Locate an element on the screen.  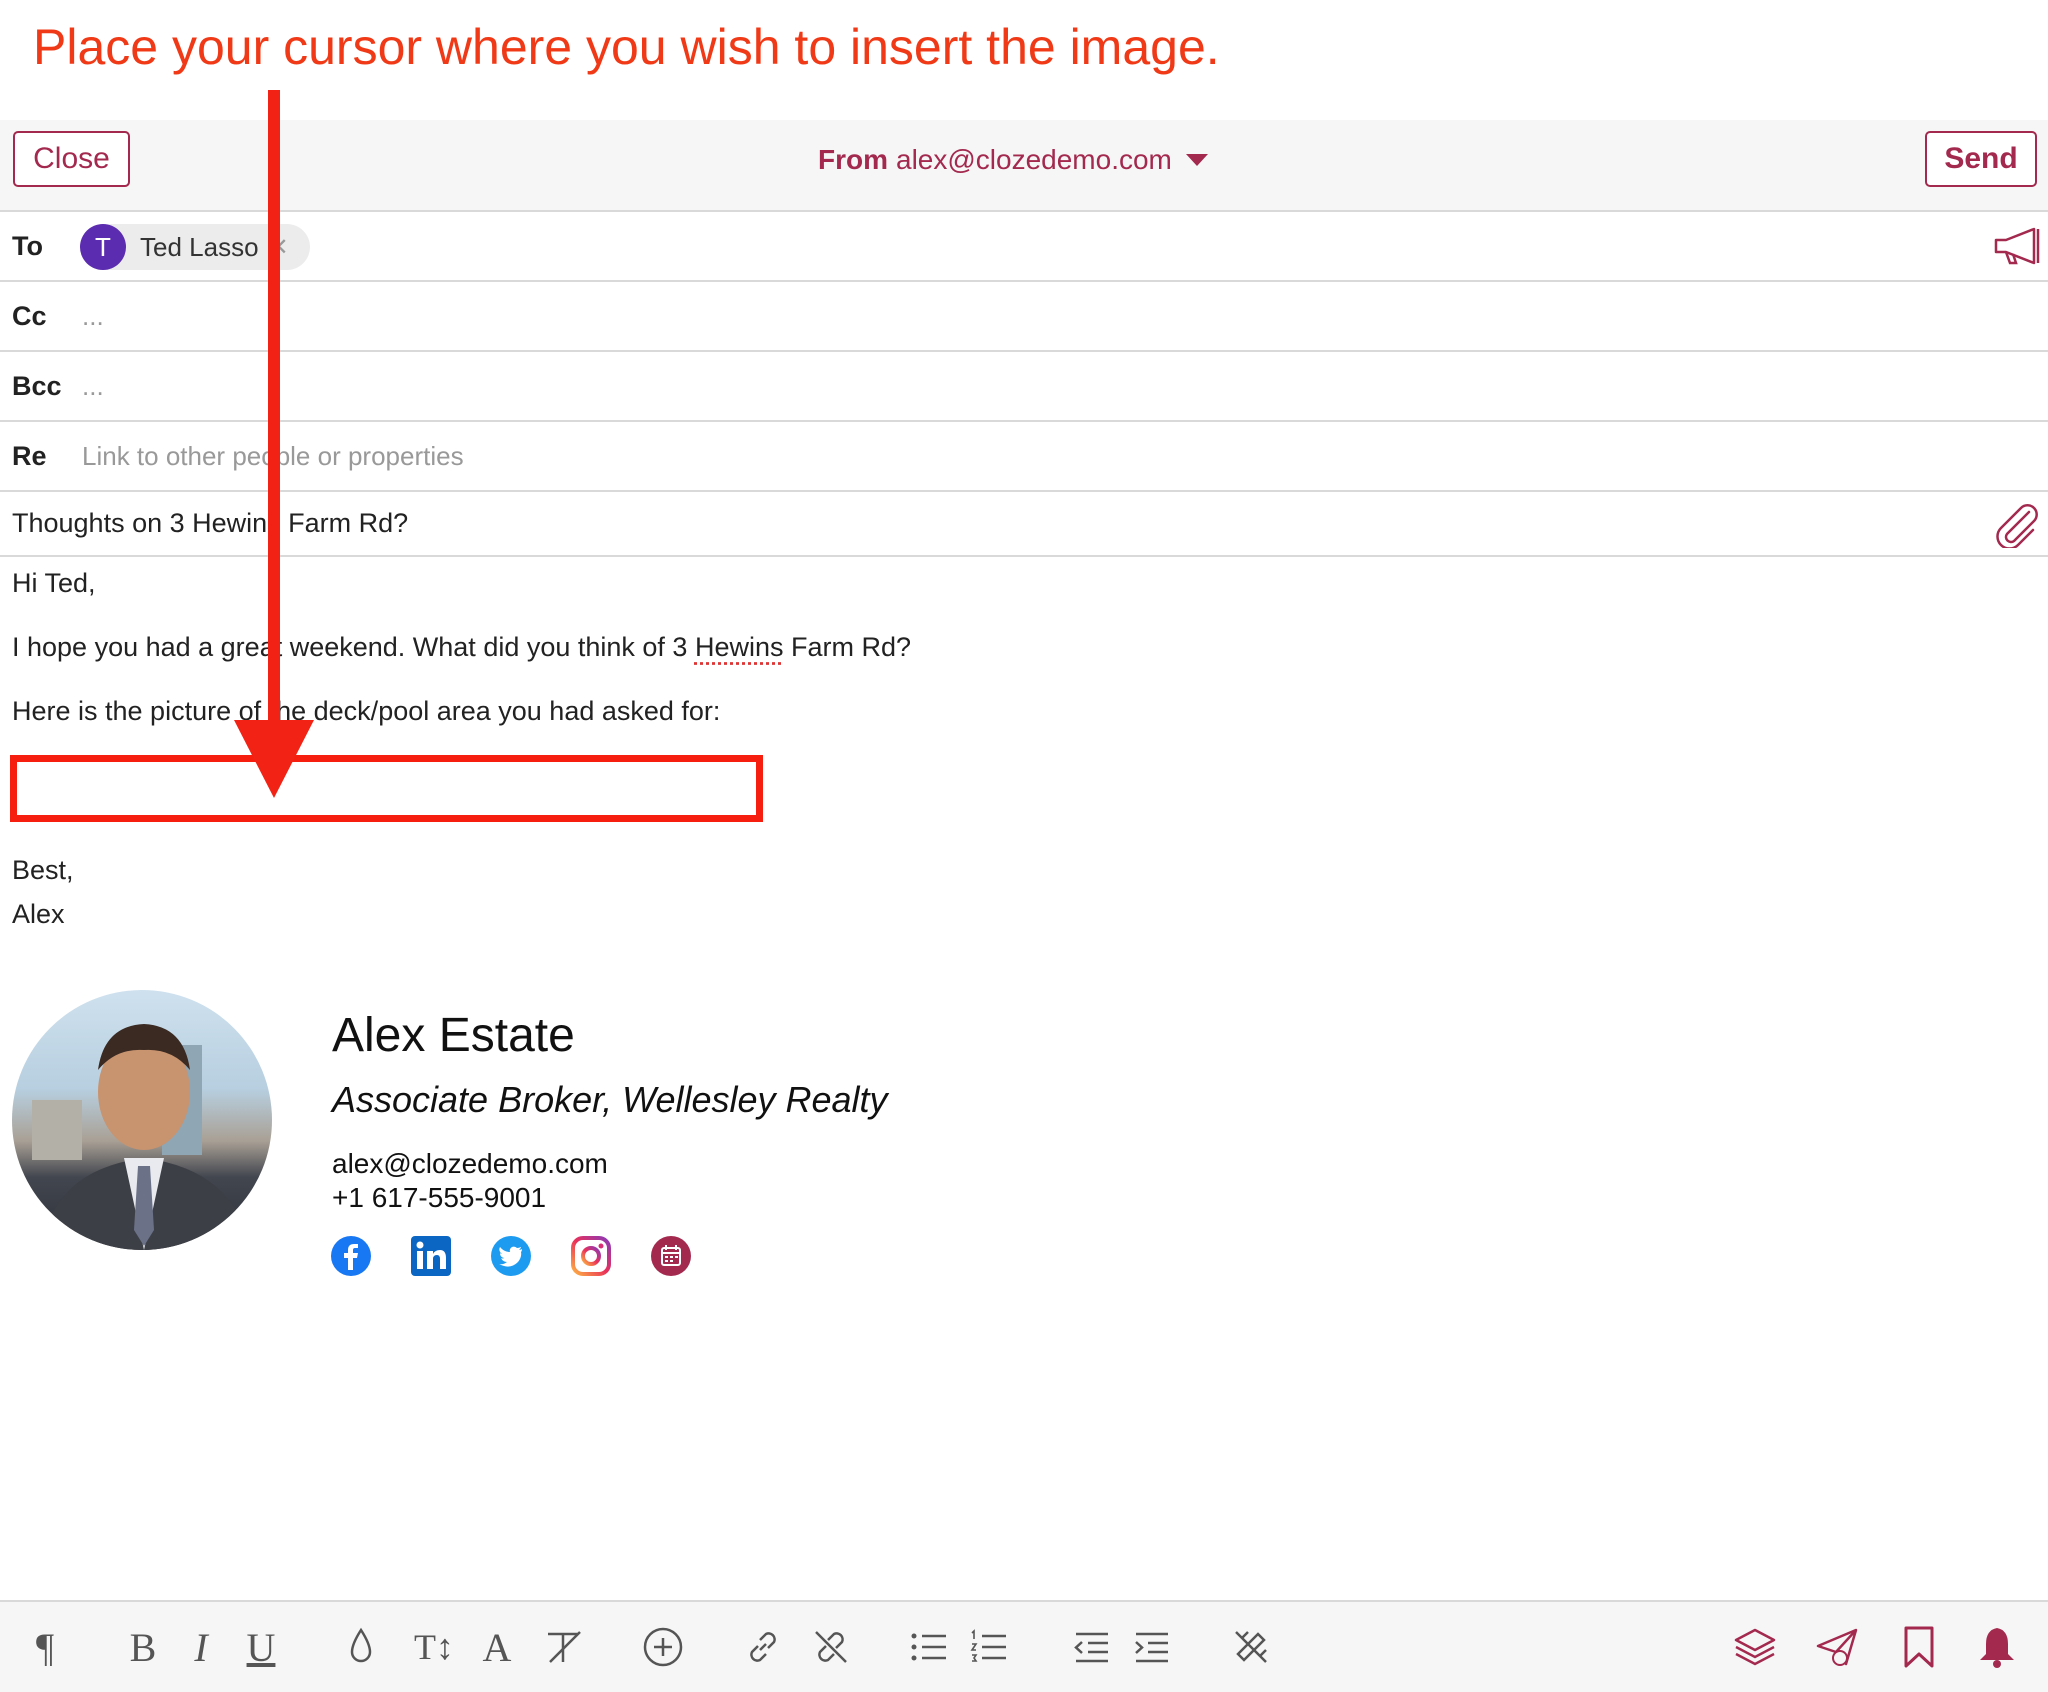
font-icon: A is located at coordinates (497, 1647).